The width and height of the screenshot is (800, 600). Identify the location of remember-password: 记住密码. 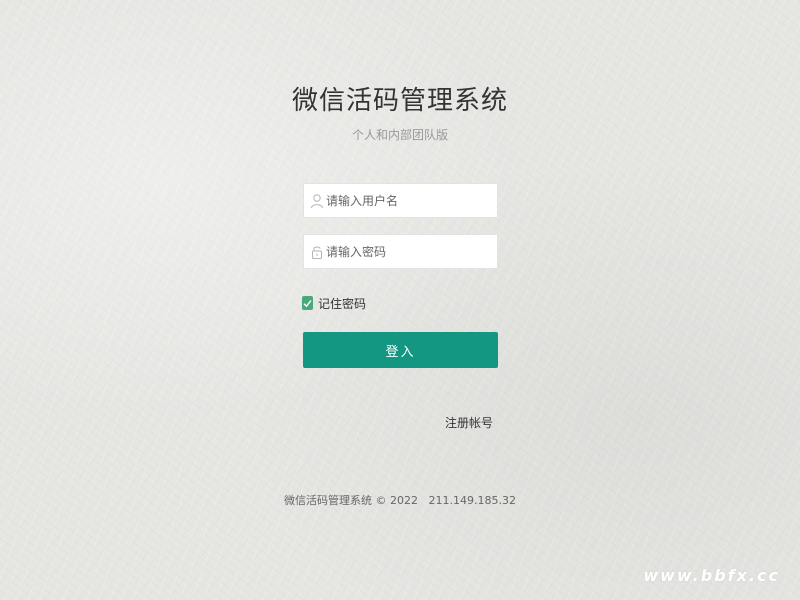
(334, 303).